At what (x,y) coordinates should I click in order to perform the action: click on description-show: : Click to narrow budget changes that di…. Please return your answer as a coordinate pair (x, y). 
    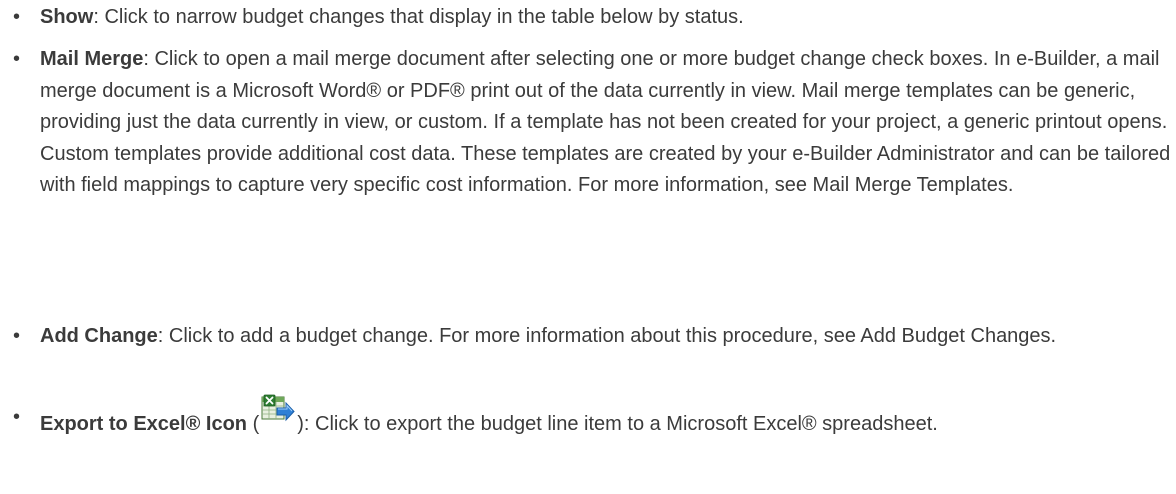
    Looking at the image, I should click on (418, 17).